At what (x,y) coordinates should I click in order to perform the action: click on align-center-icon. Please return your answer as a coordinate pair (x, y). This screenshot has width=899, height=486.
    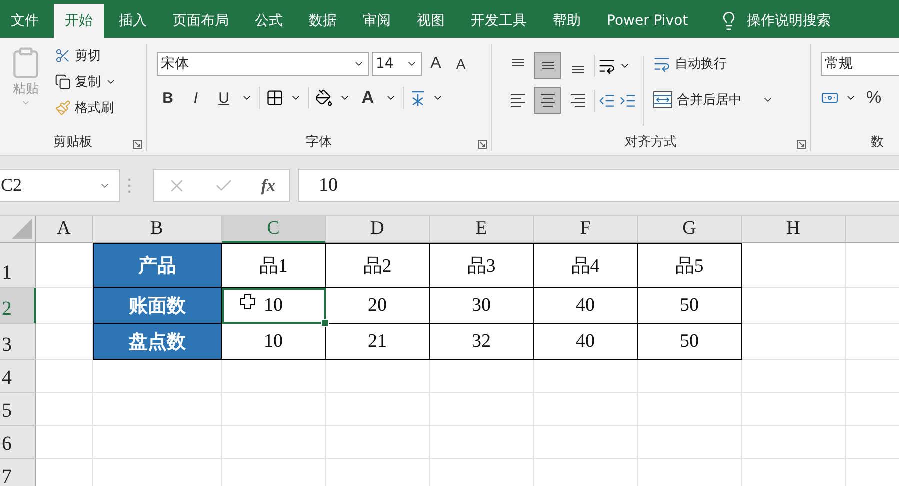
    Looking at the image, I should click on (547, 100).